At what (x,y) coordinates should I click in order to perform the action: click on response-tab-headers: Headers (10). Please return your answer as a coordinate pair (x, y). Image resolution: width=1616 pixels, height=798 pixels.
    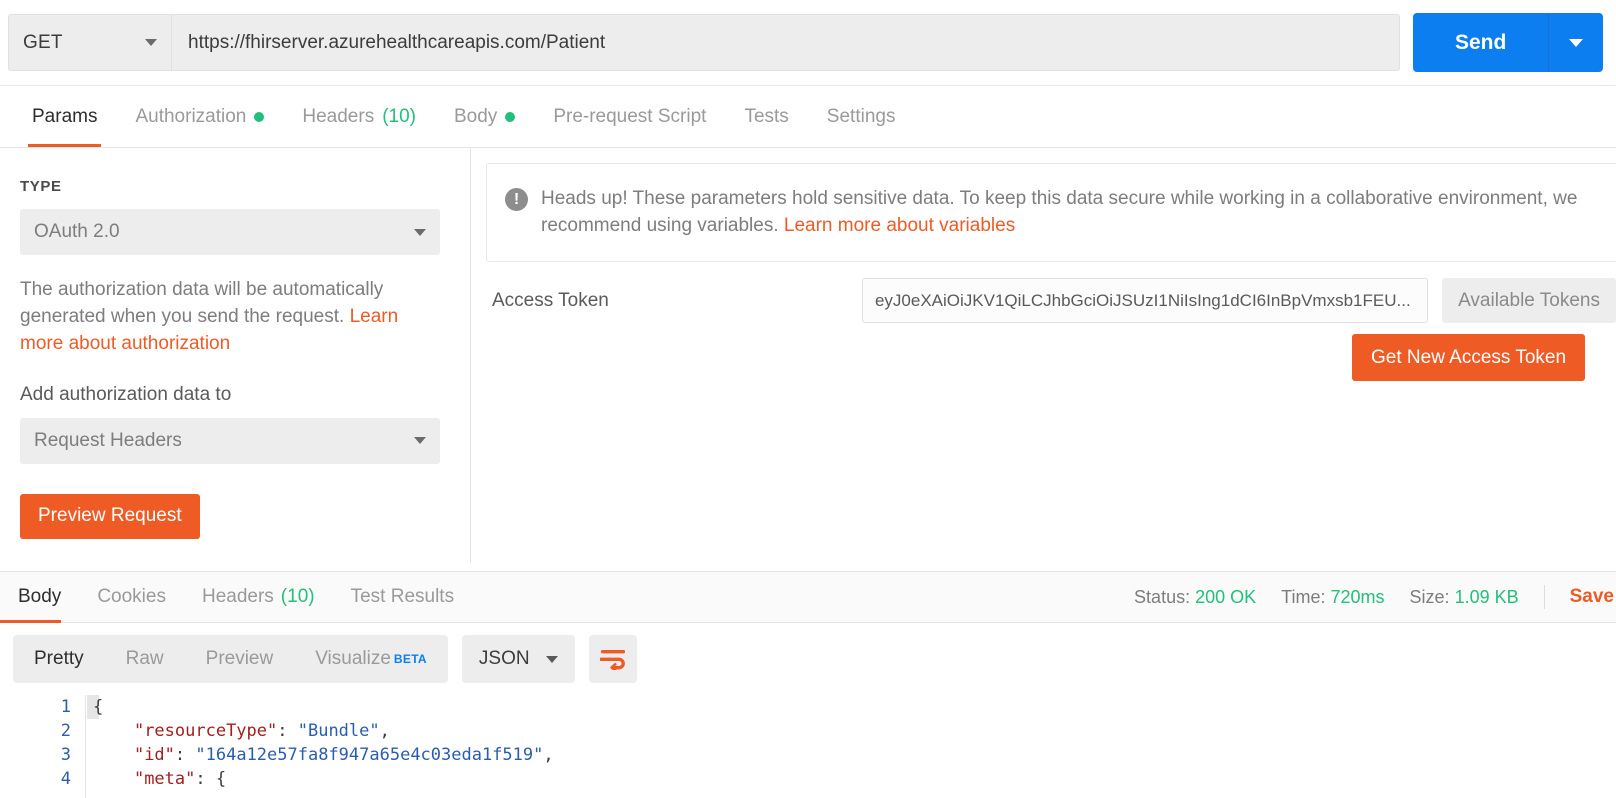
    Looking at the image, I should click on (258, 597).